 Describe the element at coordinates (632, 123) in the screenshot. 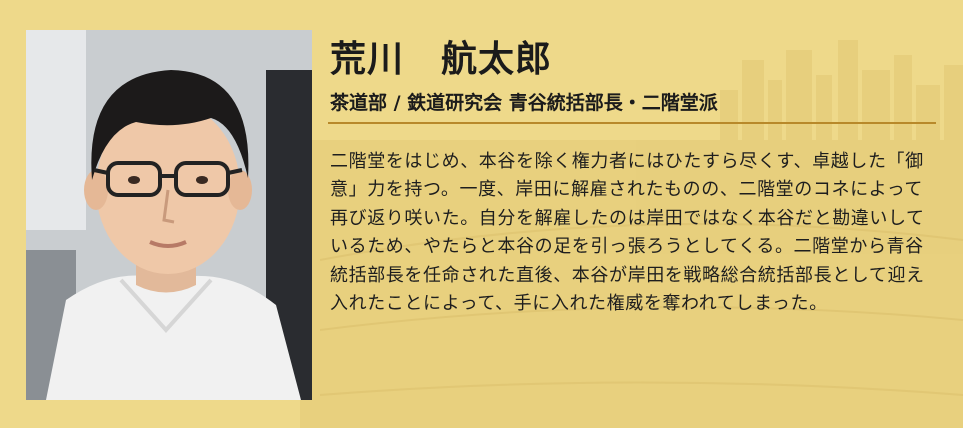

I see `title-divider` at that location.